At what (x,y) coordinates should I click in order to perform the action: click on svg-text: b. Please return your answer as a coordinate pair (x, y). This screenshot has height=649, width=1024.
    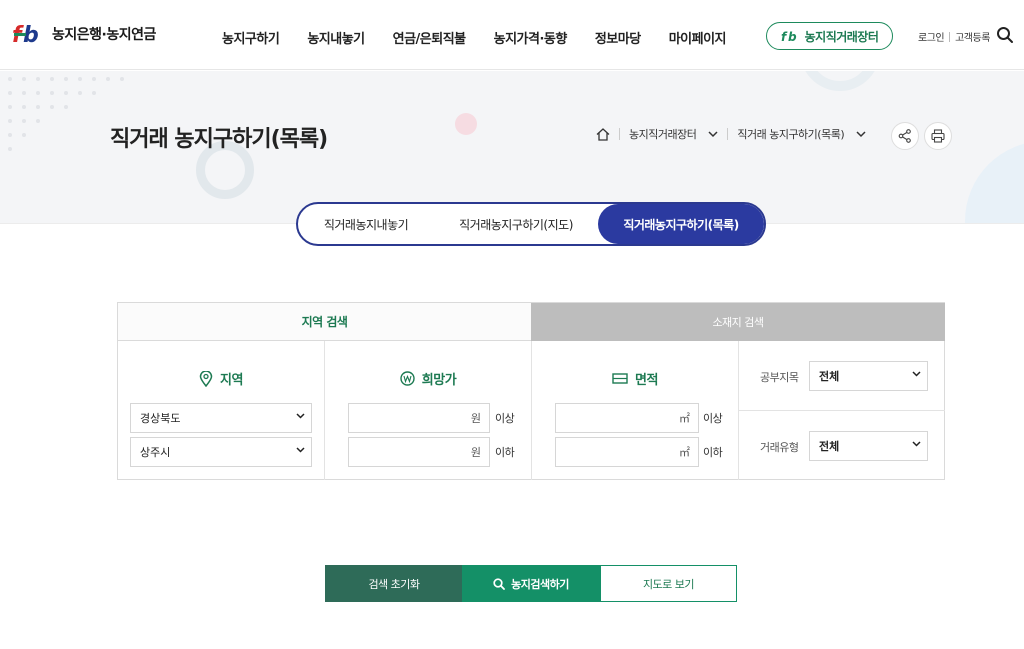
    Looking at the image, I should click on (792, 36).